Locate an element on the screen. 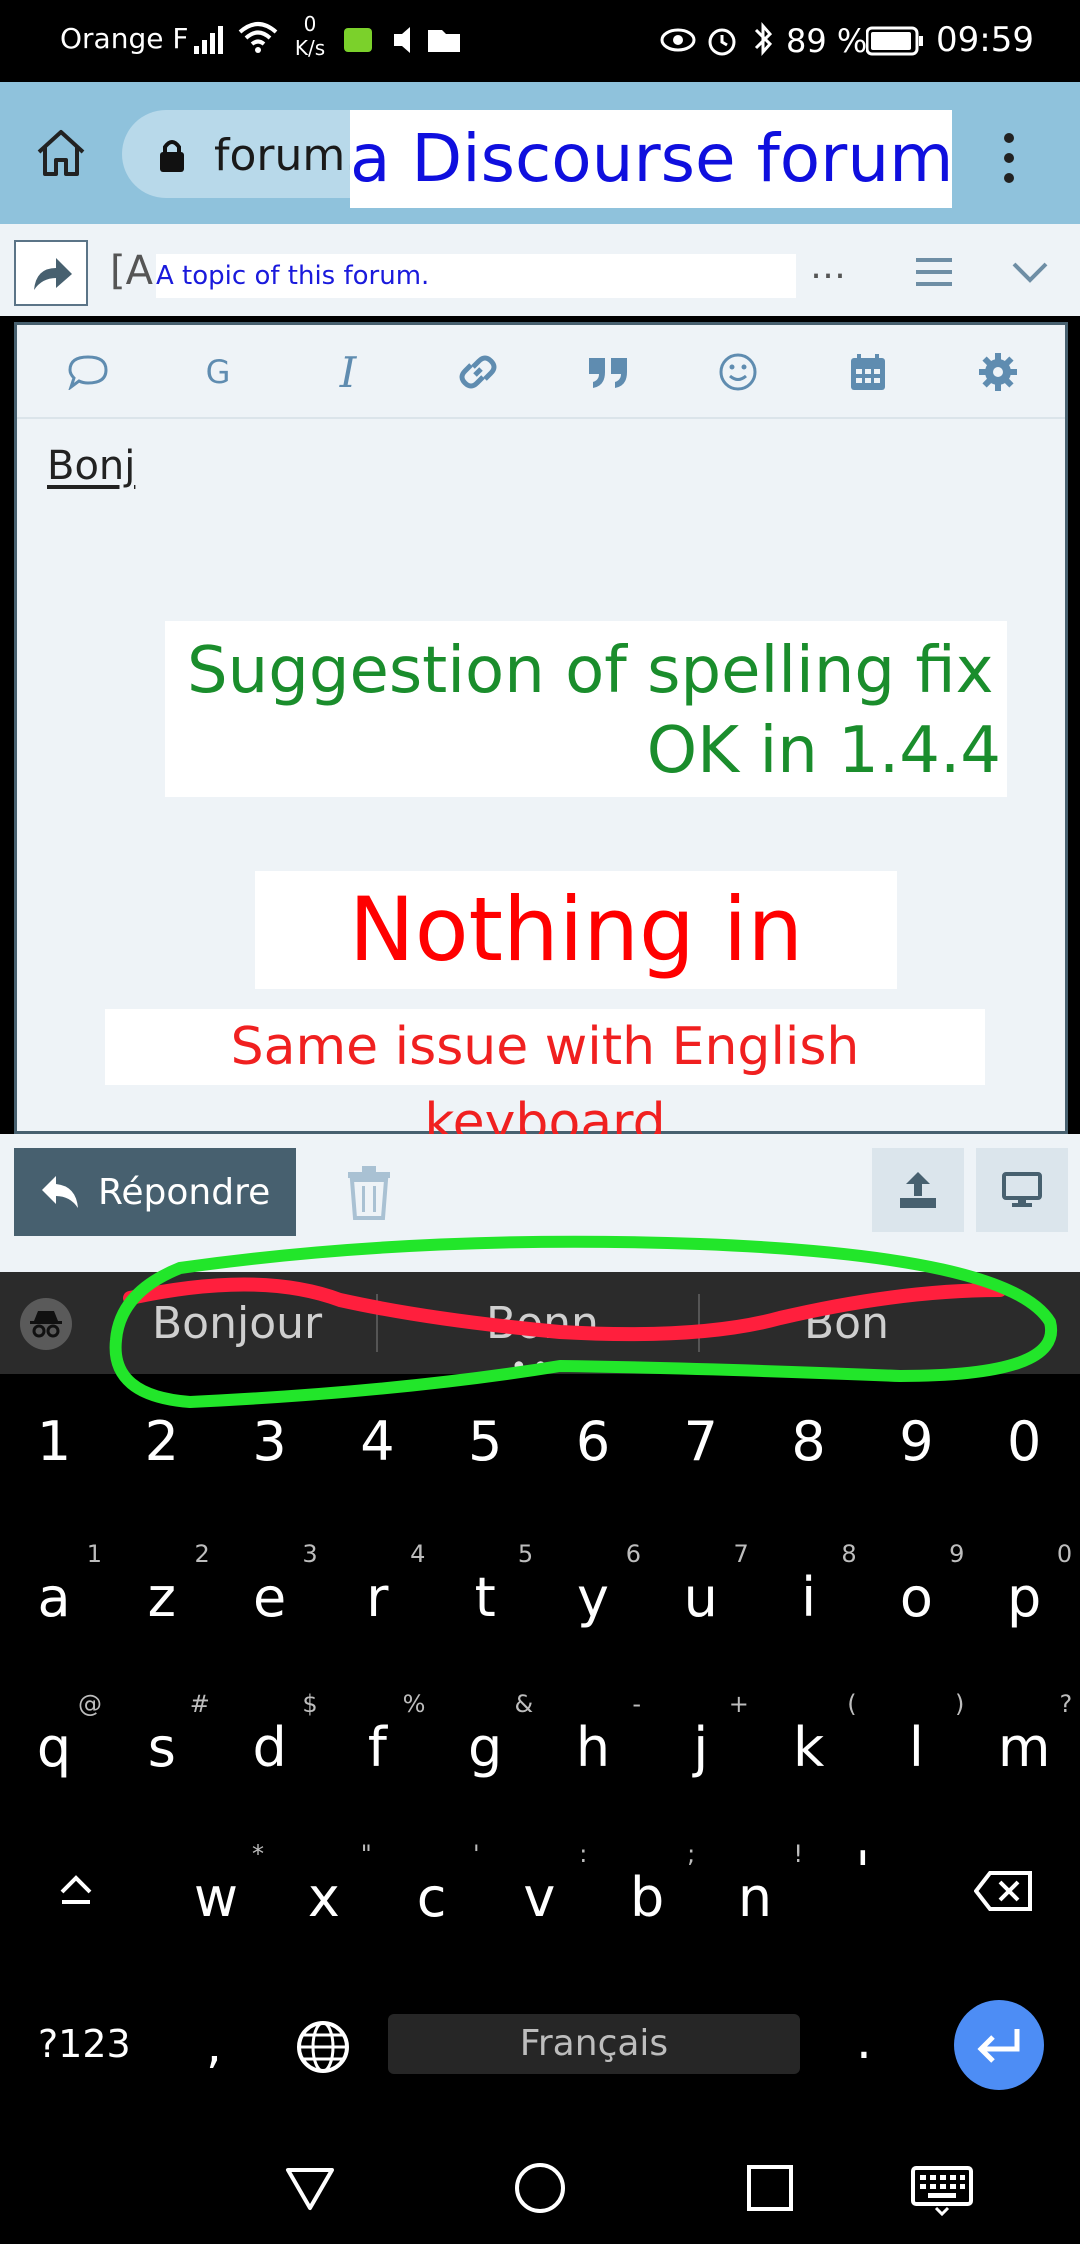 Image resolution: width=1080 pixels, height=2244 pixels. key-y: 6y is located at coordinates (593, 1584).